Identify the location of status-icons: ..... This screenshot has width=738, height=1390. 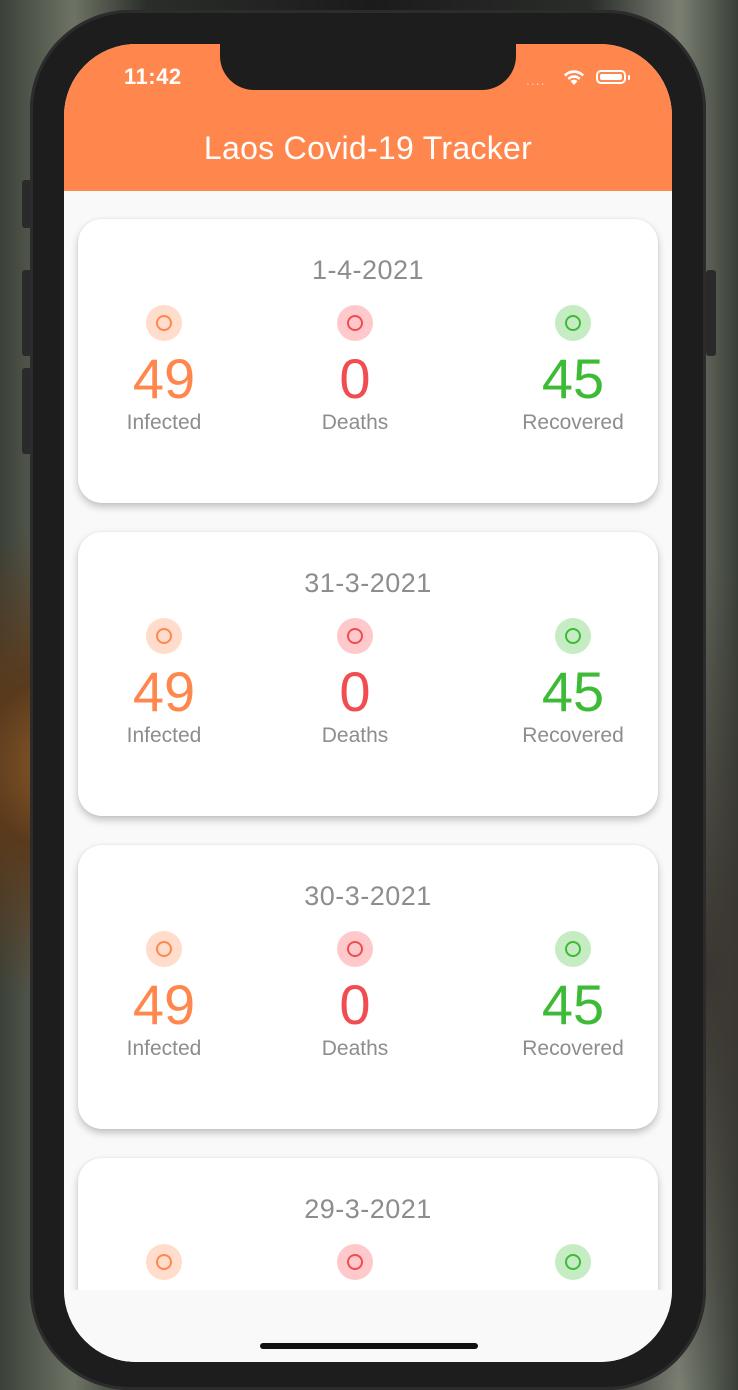
(586, 78).